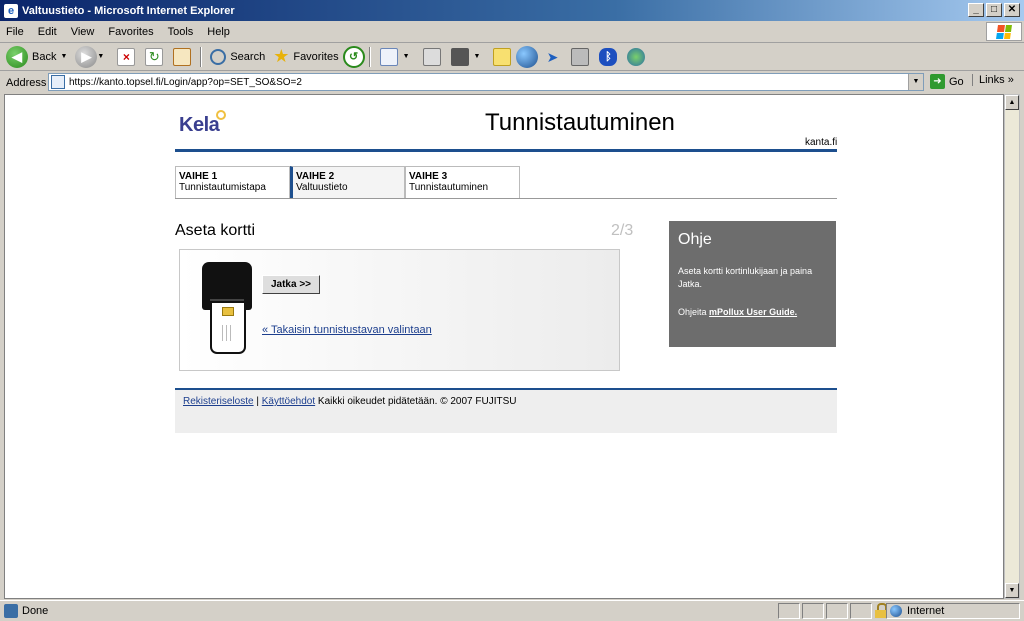 The image size is (1024, 621). What do you see at coordinates (512, 610) in the screenshot?
I see `status-bar: Done Internet` at bounding box center [512, 610].